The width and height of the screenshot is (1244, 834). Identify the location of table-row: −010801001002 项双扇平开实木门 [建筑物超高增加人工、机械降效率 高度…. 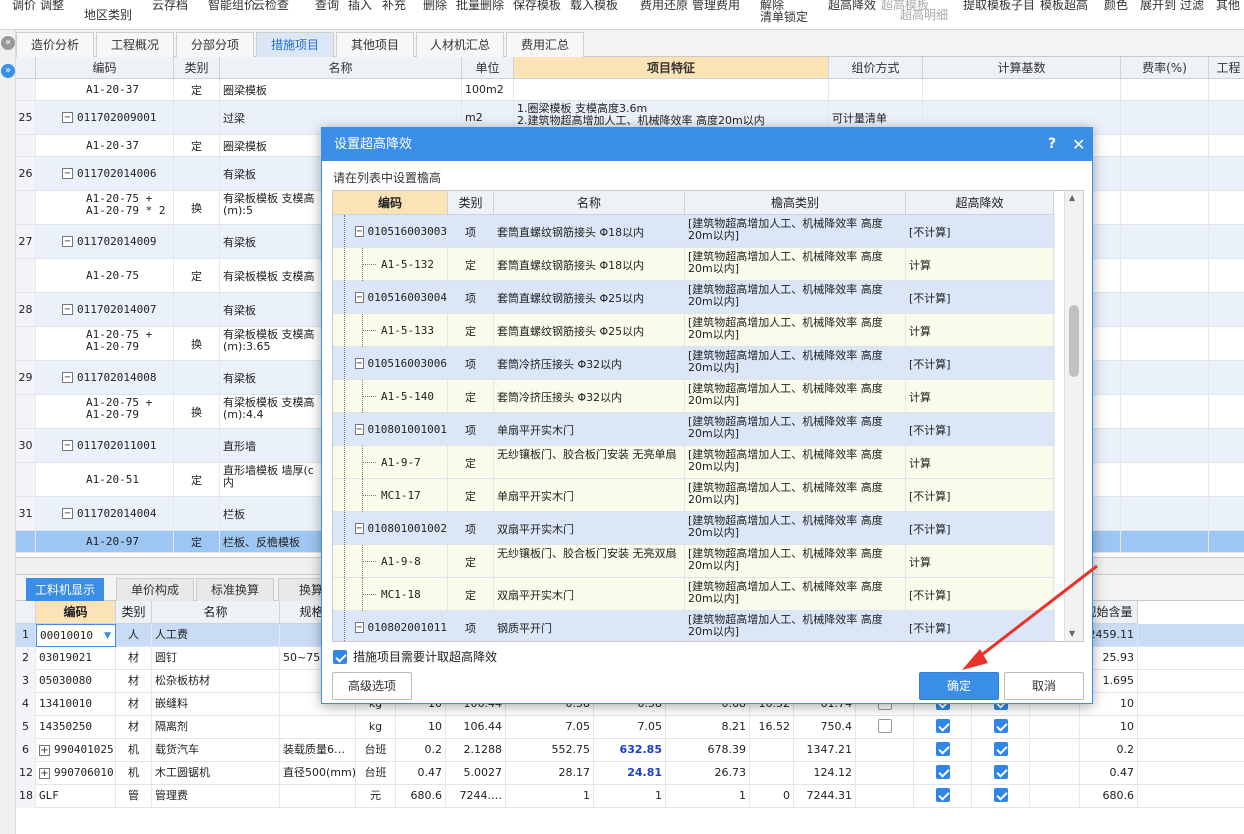
(694, 528).